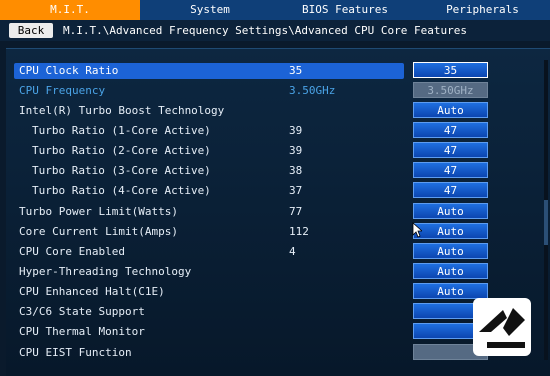 The image size is (550, 376). Describe the element at coordinates (31, 30) in the screenshot. I see `back-button: Back` at that location.